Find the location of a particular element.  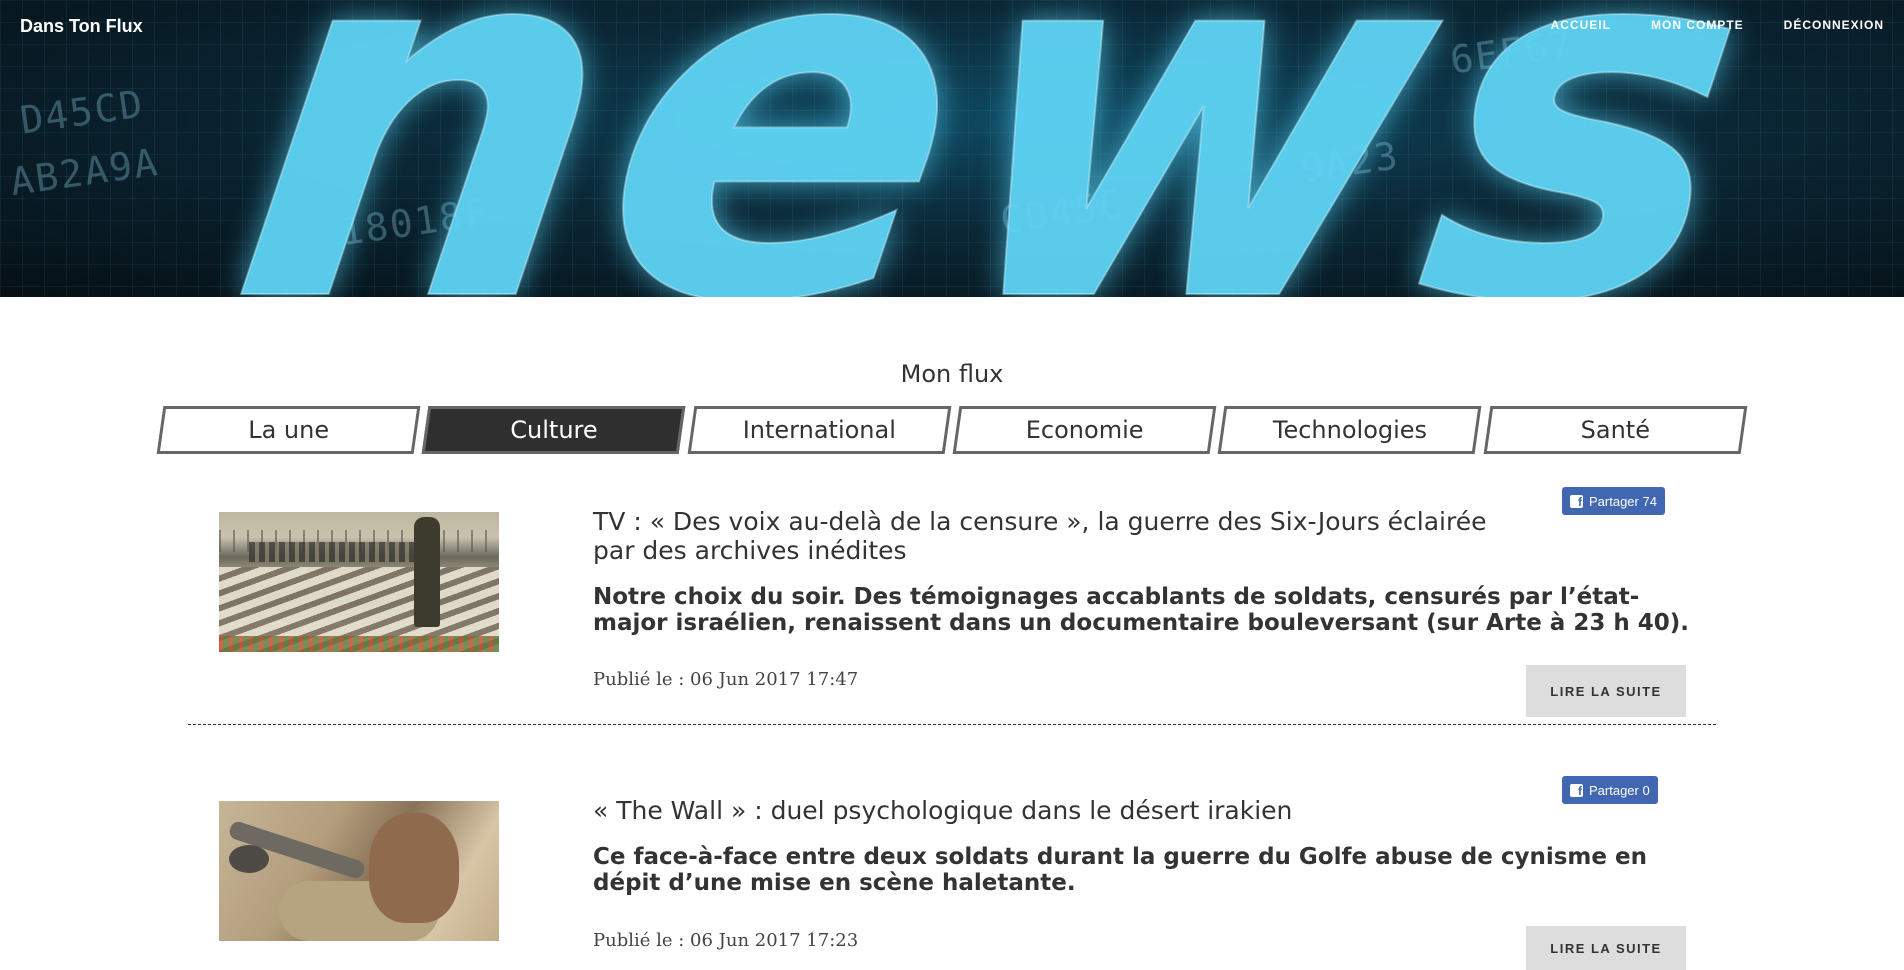

tab-mon-flux-label: Mon flux is located at coordinates (952, 374).